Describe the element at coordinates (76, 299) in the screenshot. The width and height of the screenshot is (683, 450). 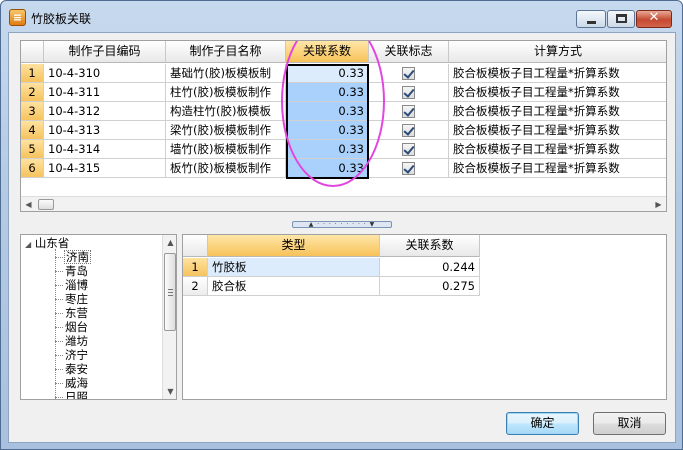
I see `tree-item: 枣庄` at that location.